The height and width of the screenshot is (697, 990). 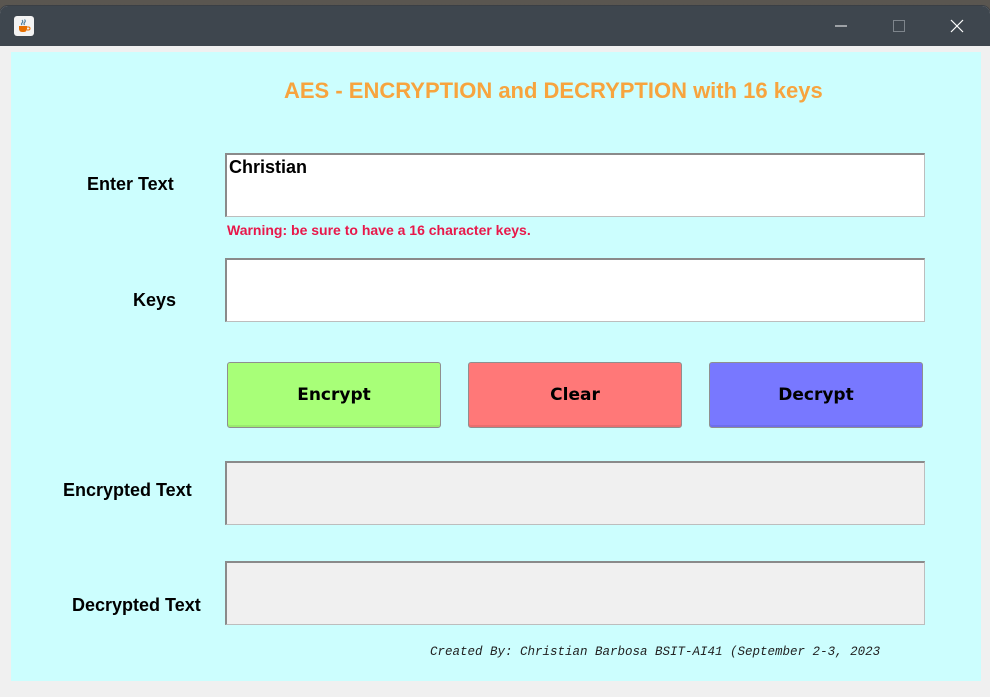 I want to click on maximize-icon, so click(x=899, y=26).